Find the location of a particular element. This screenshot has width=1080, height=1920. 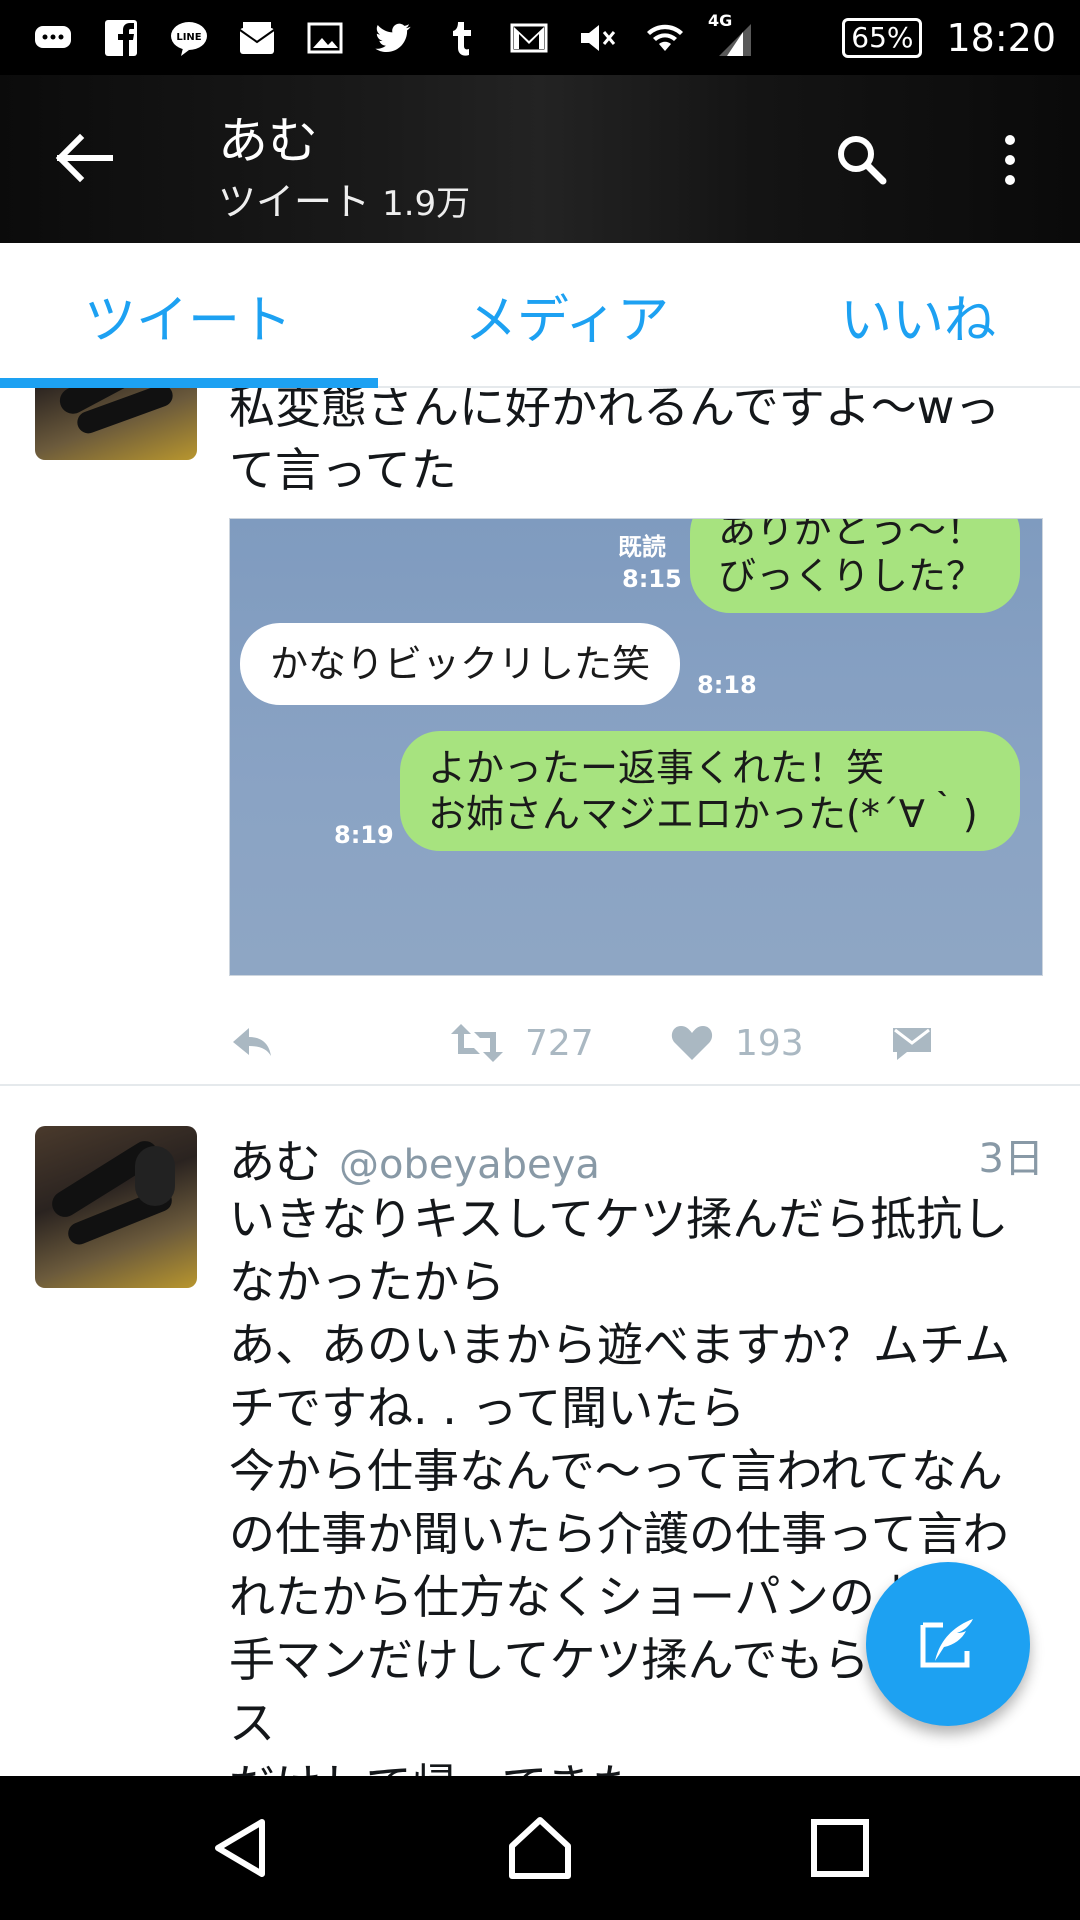

tweet-divider is located at coordinates (540, 1085).